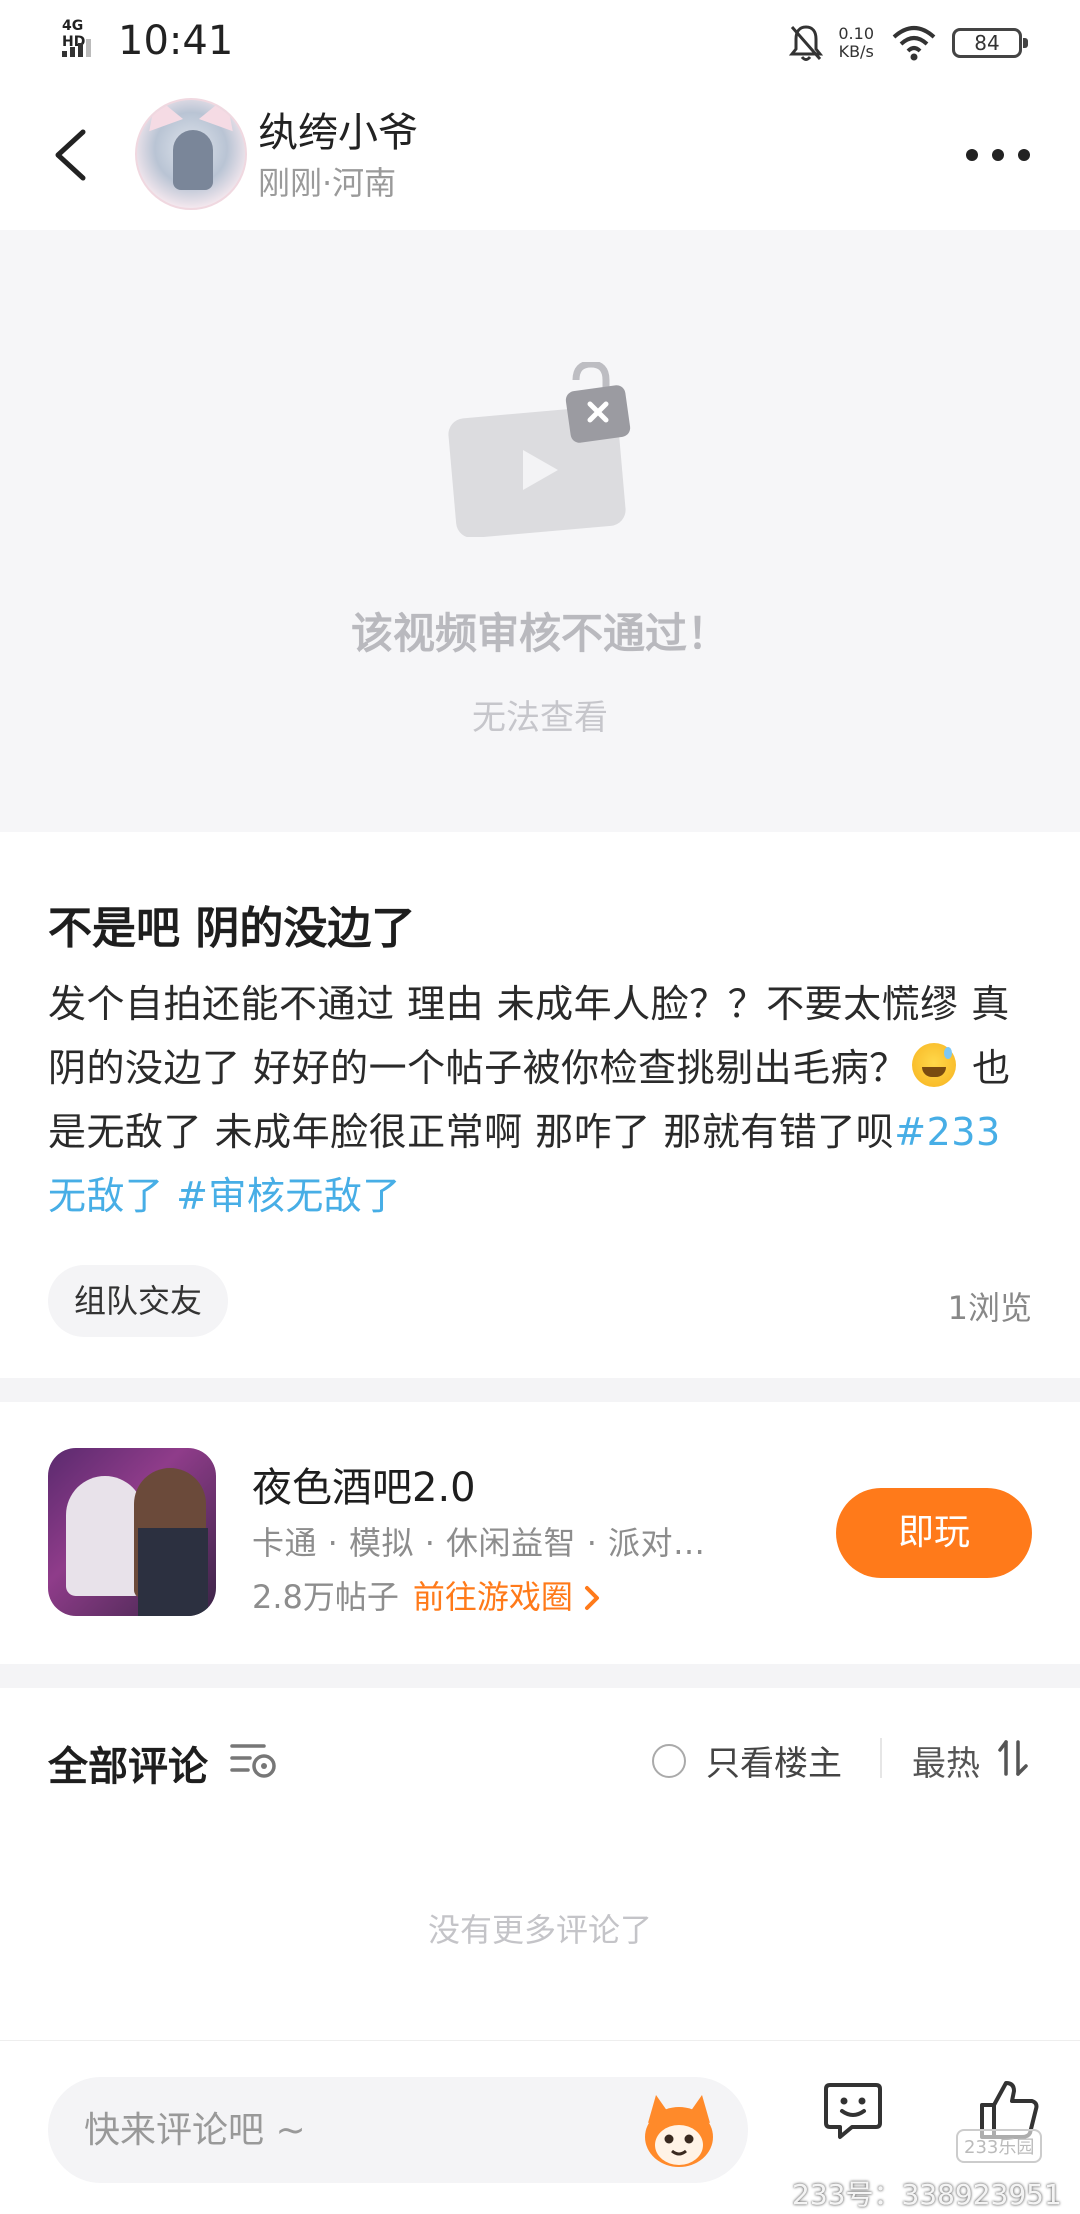 The width and height of the screenshot is (1080, 2214). Describe the element at coordinates (933, 1065) in the screenshot. I see `sweat-smile-emoji-icon` at that location.